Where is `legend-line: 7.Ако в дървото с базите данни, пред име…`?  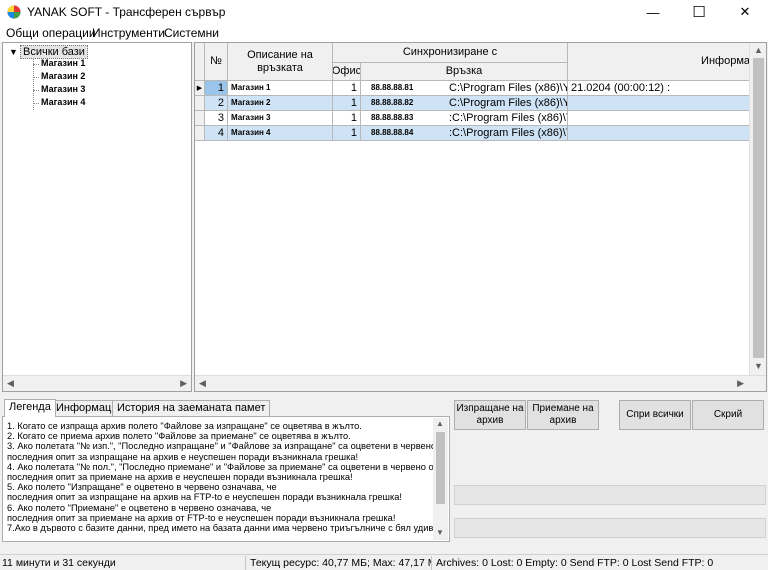 legend-line: 7.Ако в дървото с базите данни, пред име… is located at coordinates (221, 528).